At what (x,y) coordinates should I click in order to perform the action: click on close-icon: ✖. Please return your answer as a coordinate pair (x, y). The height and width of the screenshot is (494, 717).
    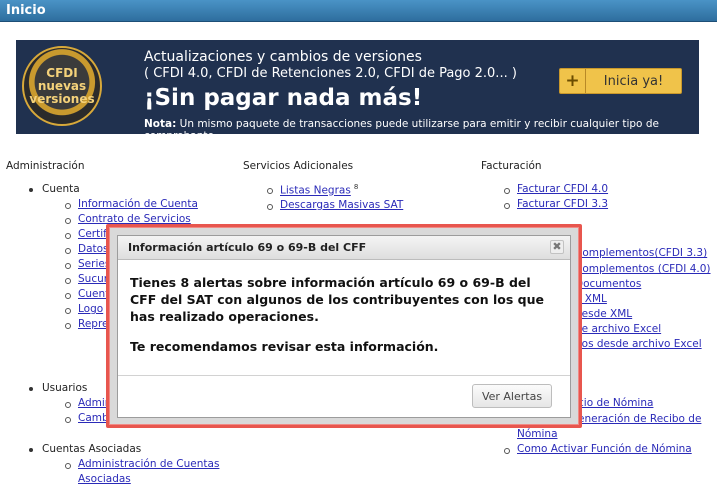
    Looking at the image, I should click on (557, 247).